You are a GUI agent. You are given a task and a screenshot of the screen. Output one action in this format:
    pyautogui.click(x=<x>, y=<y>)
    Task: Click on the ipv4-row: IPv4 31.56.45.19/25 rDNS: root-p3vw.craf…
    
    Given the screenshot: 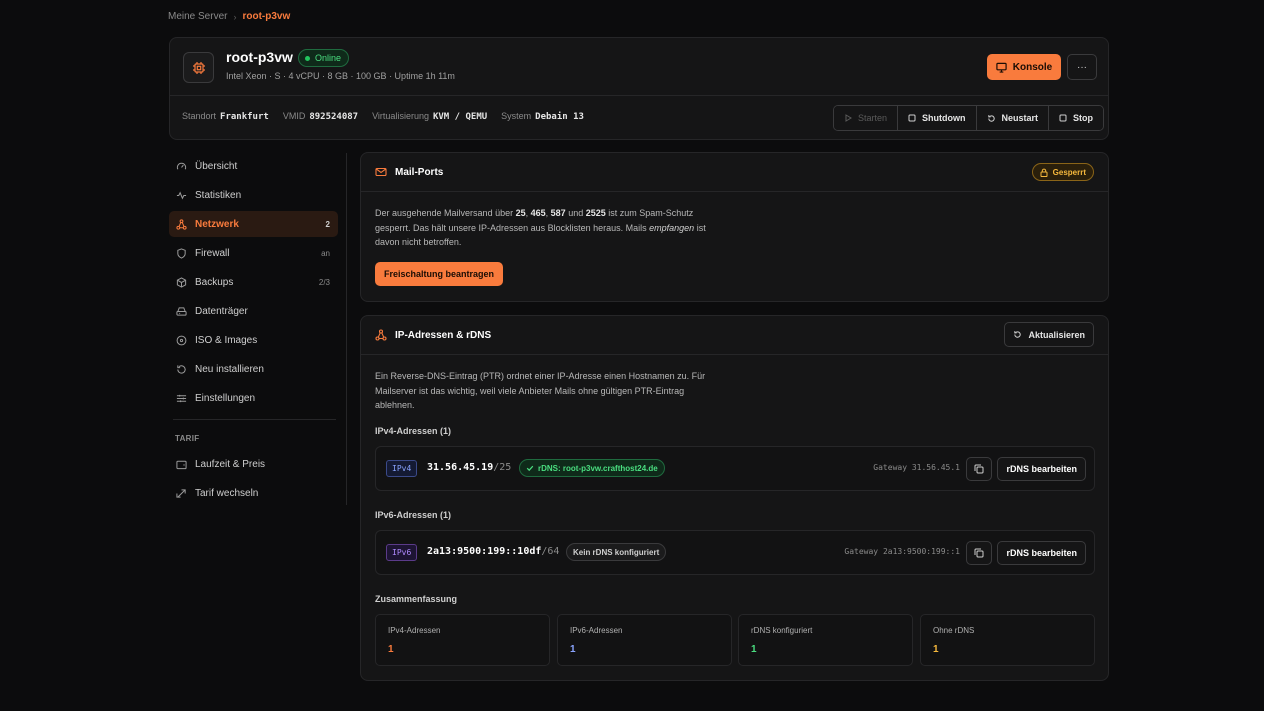 What is the action you would take?
    pyautogui.click(x=735, y=468)
    